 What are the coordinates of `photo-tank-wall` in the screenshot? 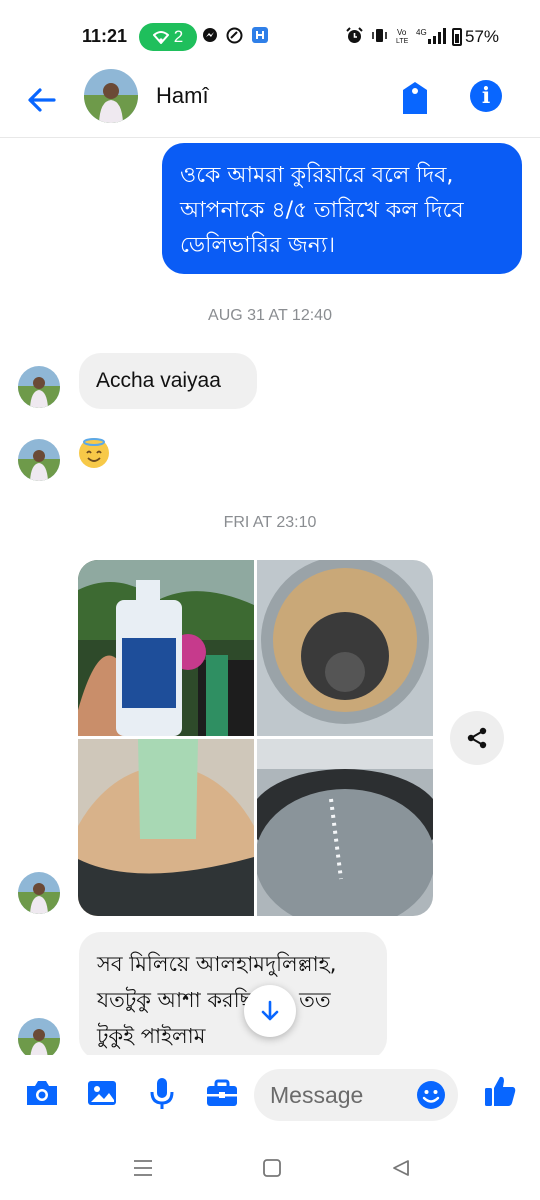 It's located at (166, 827).